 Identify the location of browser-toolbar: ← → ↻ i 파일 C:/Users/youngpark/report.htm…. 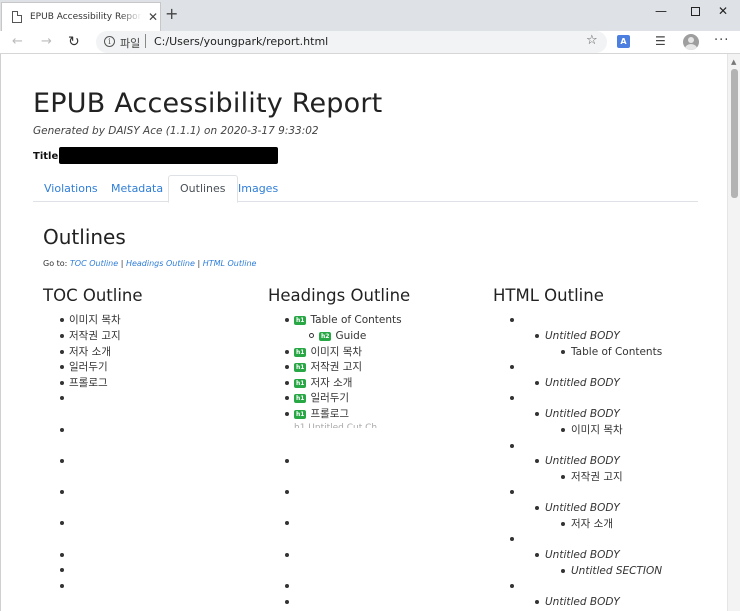
(370, 42).